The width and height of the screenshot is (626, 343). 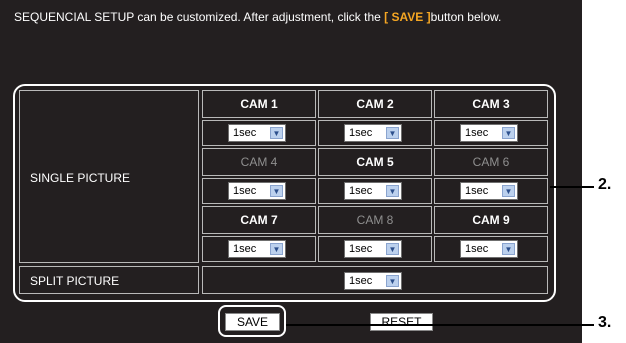 I want to click on cam-header: CAM 9, so click(x=491, y=220).